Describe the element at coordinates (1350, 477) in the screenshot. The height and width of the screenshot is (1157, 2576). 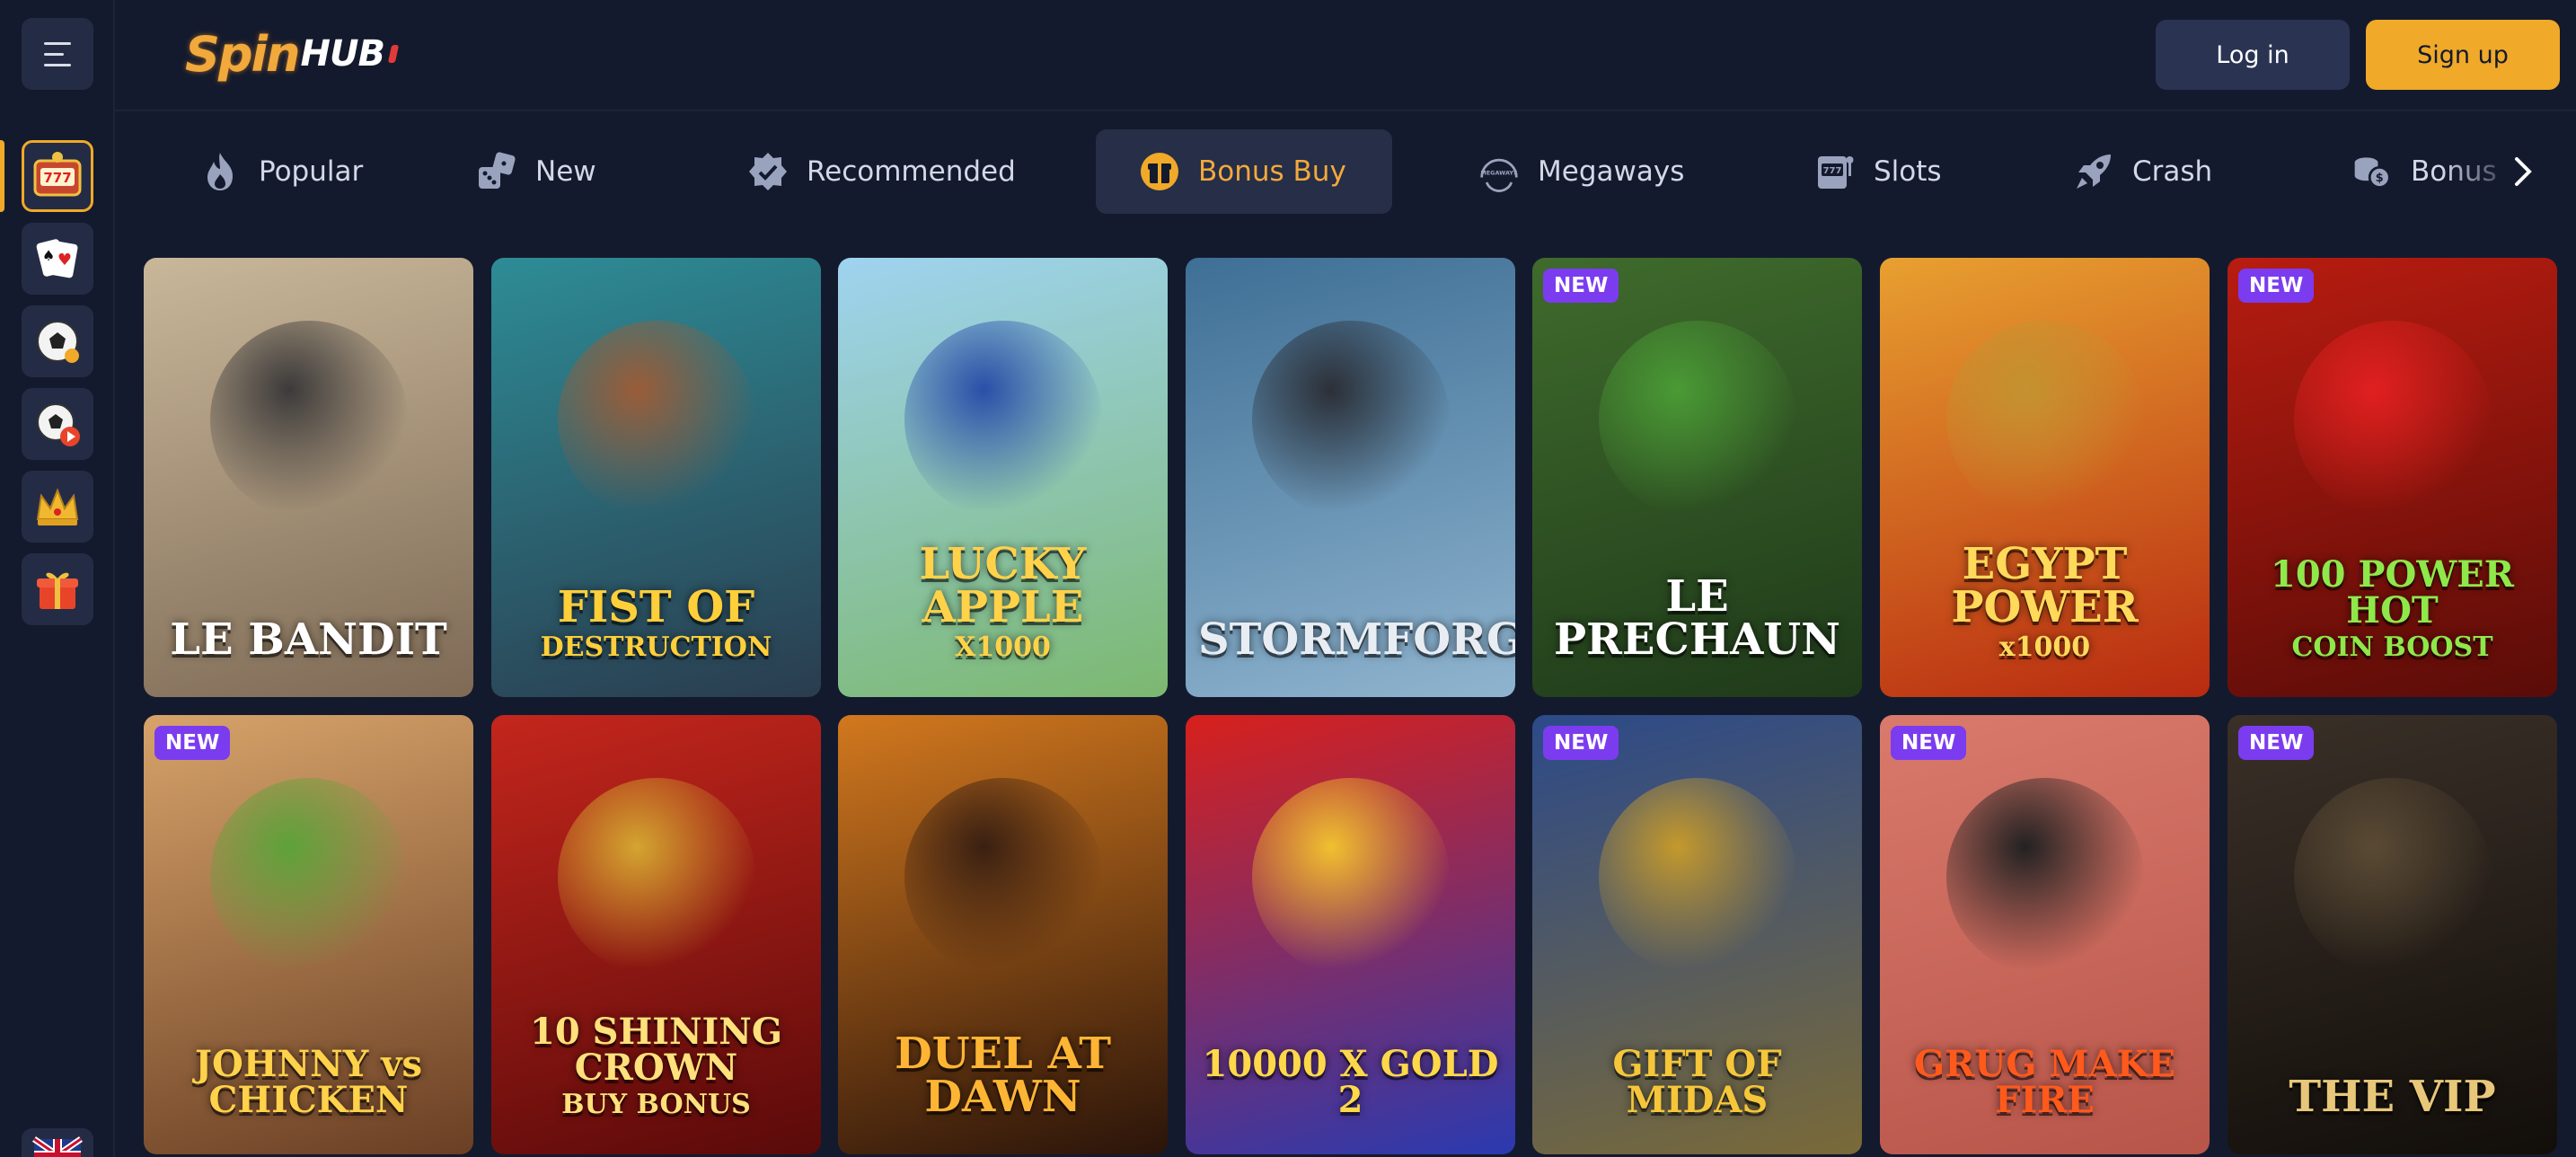
I see `game-card: STORMFORGED` at that location.